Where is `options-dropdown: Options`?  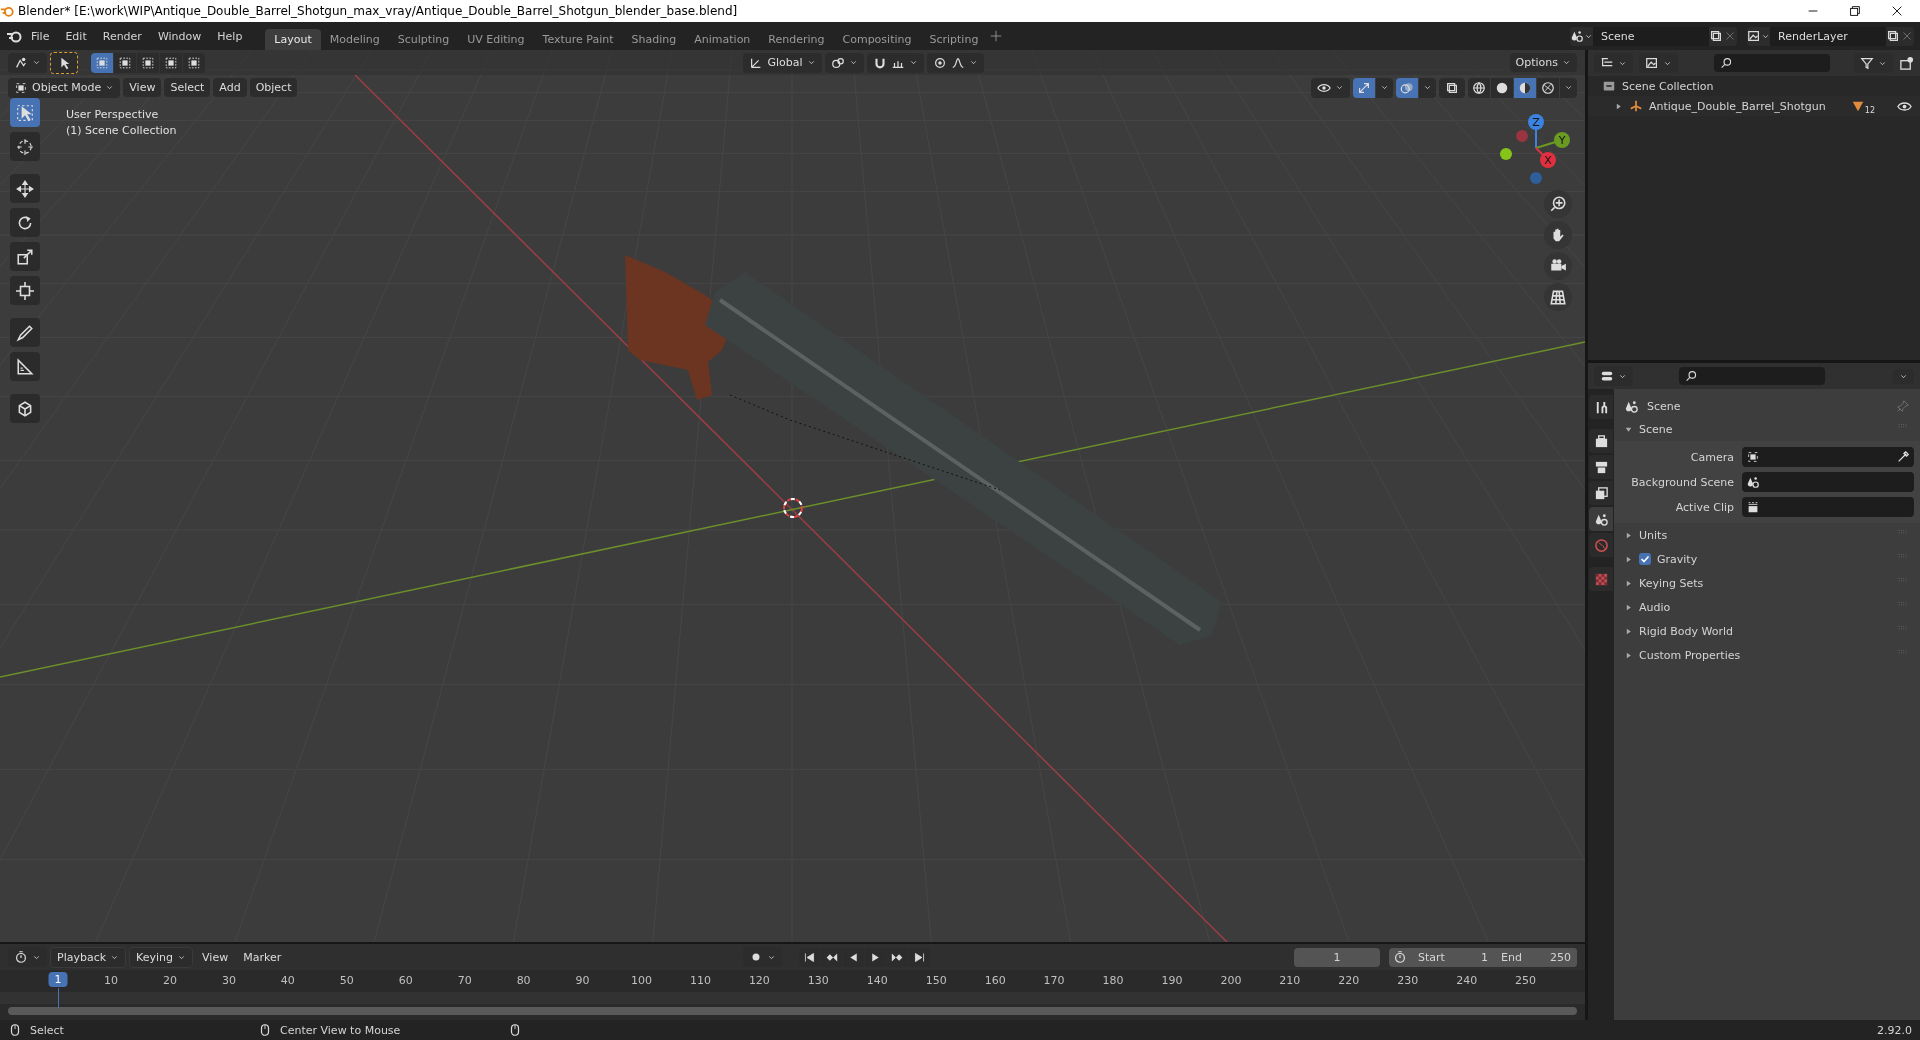
options-dropdown: Options is located at coordinates (1543, 62).